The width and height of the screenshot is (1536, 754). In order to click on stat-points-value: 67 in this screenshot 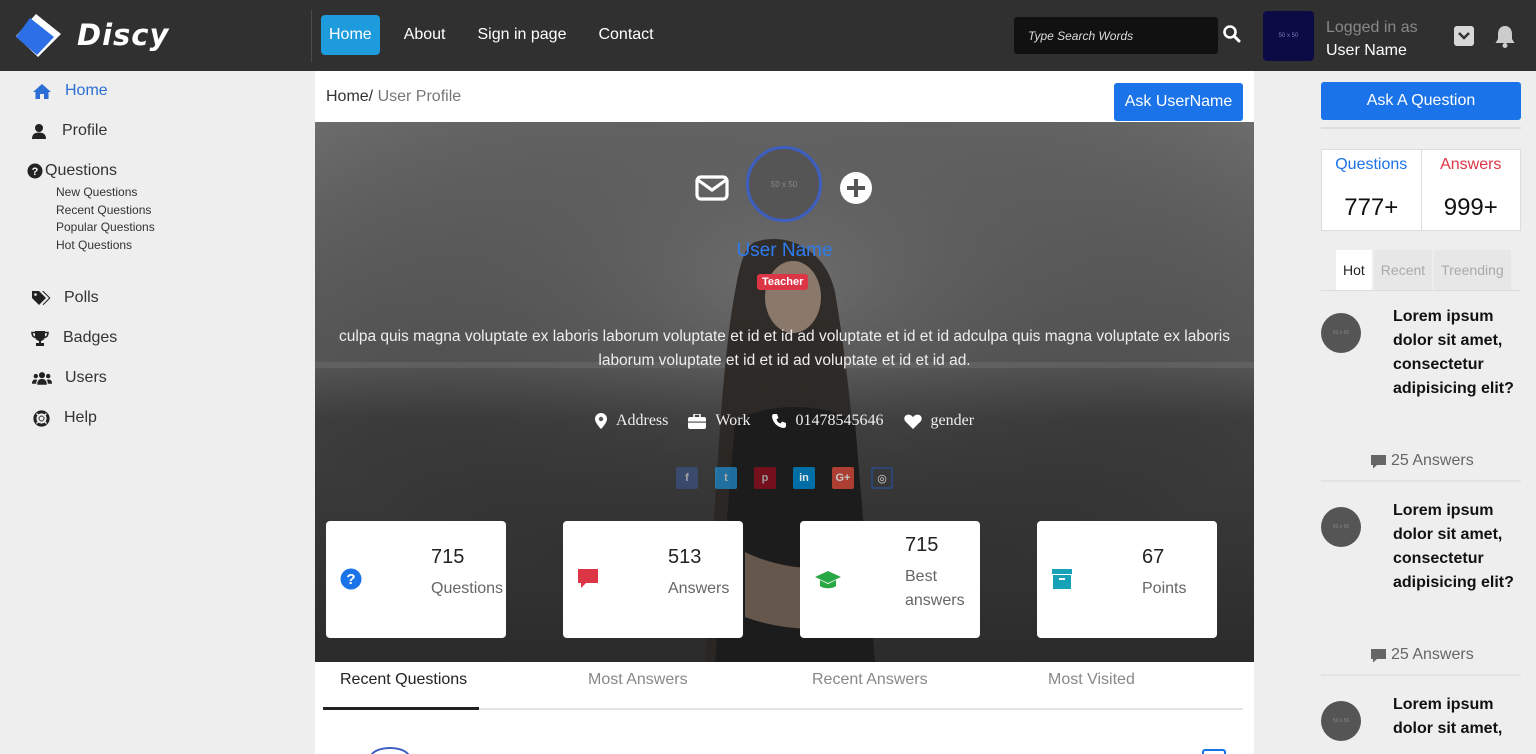, I will do `click(1153, 557)`.